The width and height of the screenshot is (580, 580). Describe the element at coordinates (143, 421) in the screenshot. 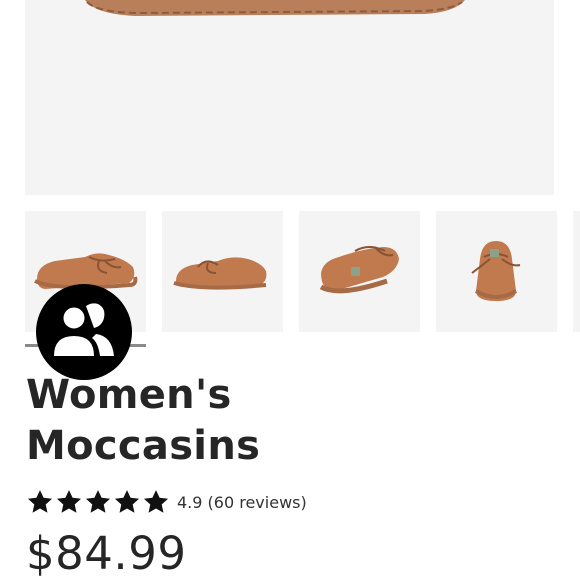

I see `product-title: Women's Moccasins` at that location.